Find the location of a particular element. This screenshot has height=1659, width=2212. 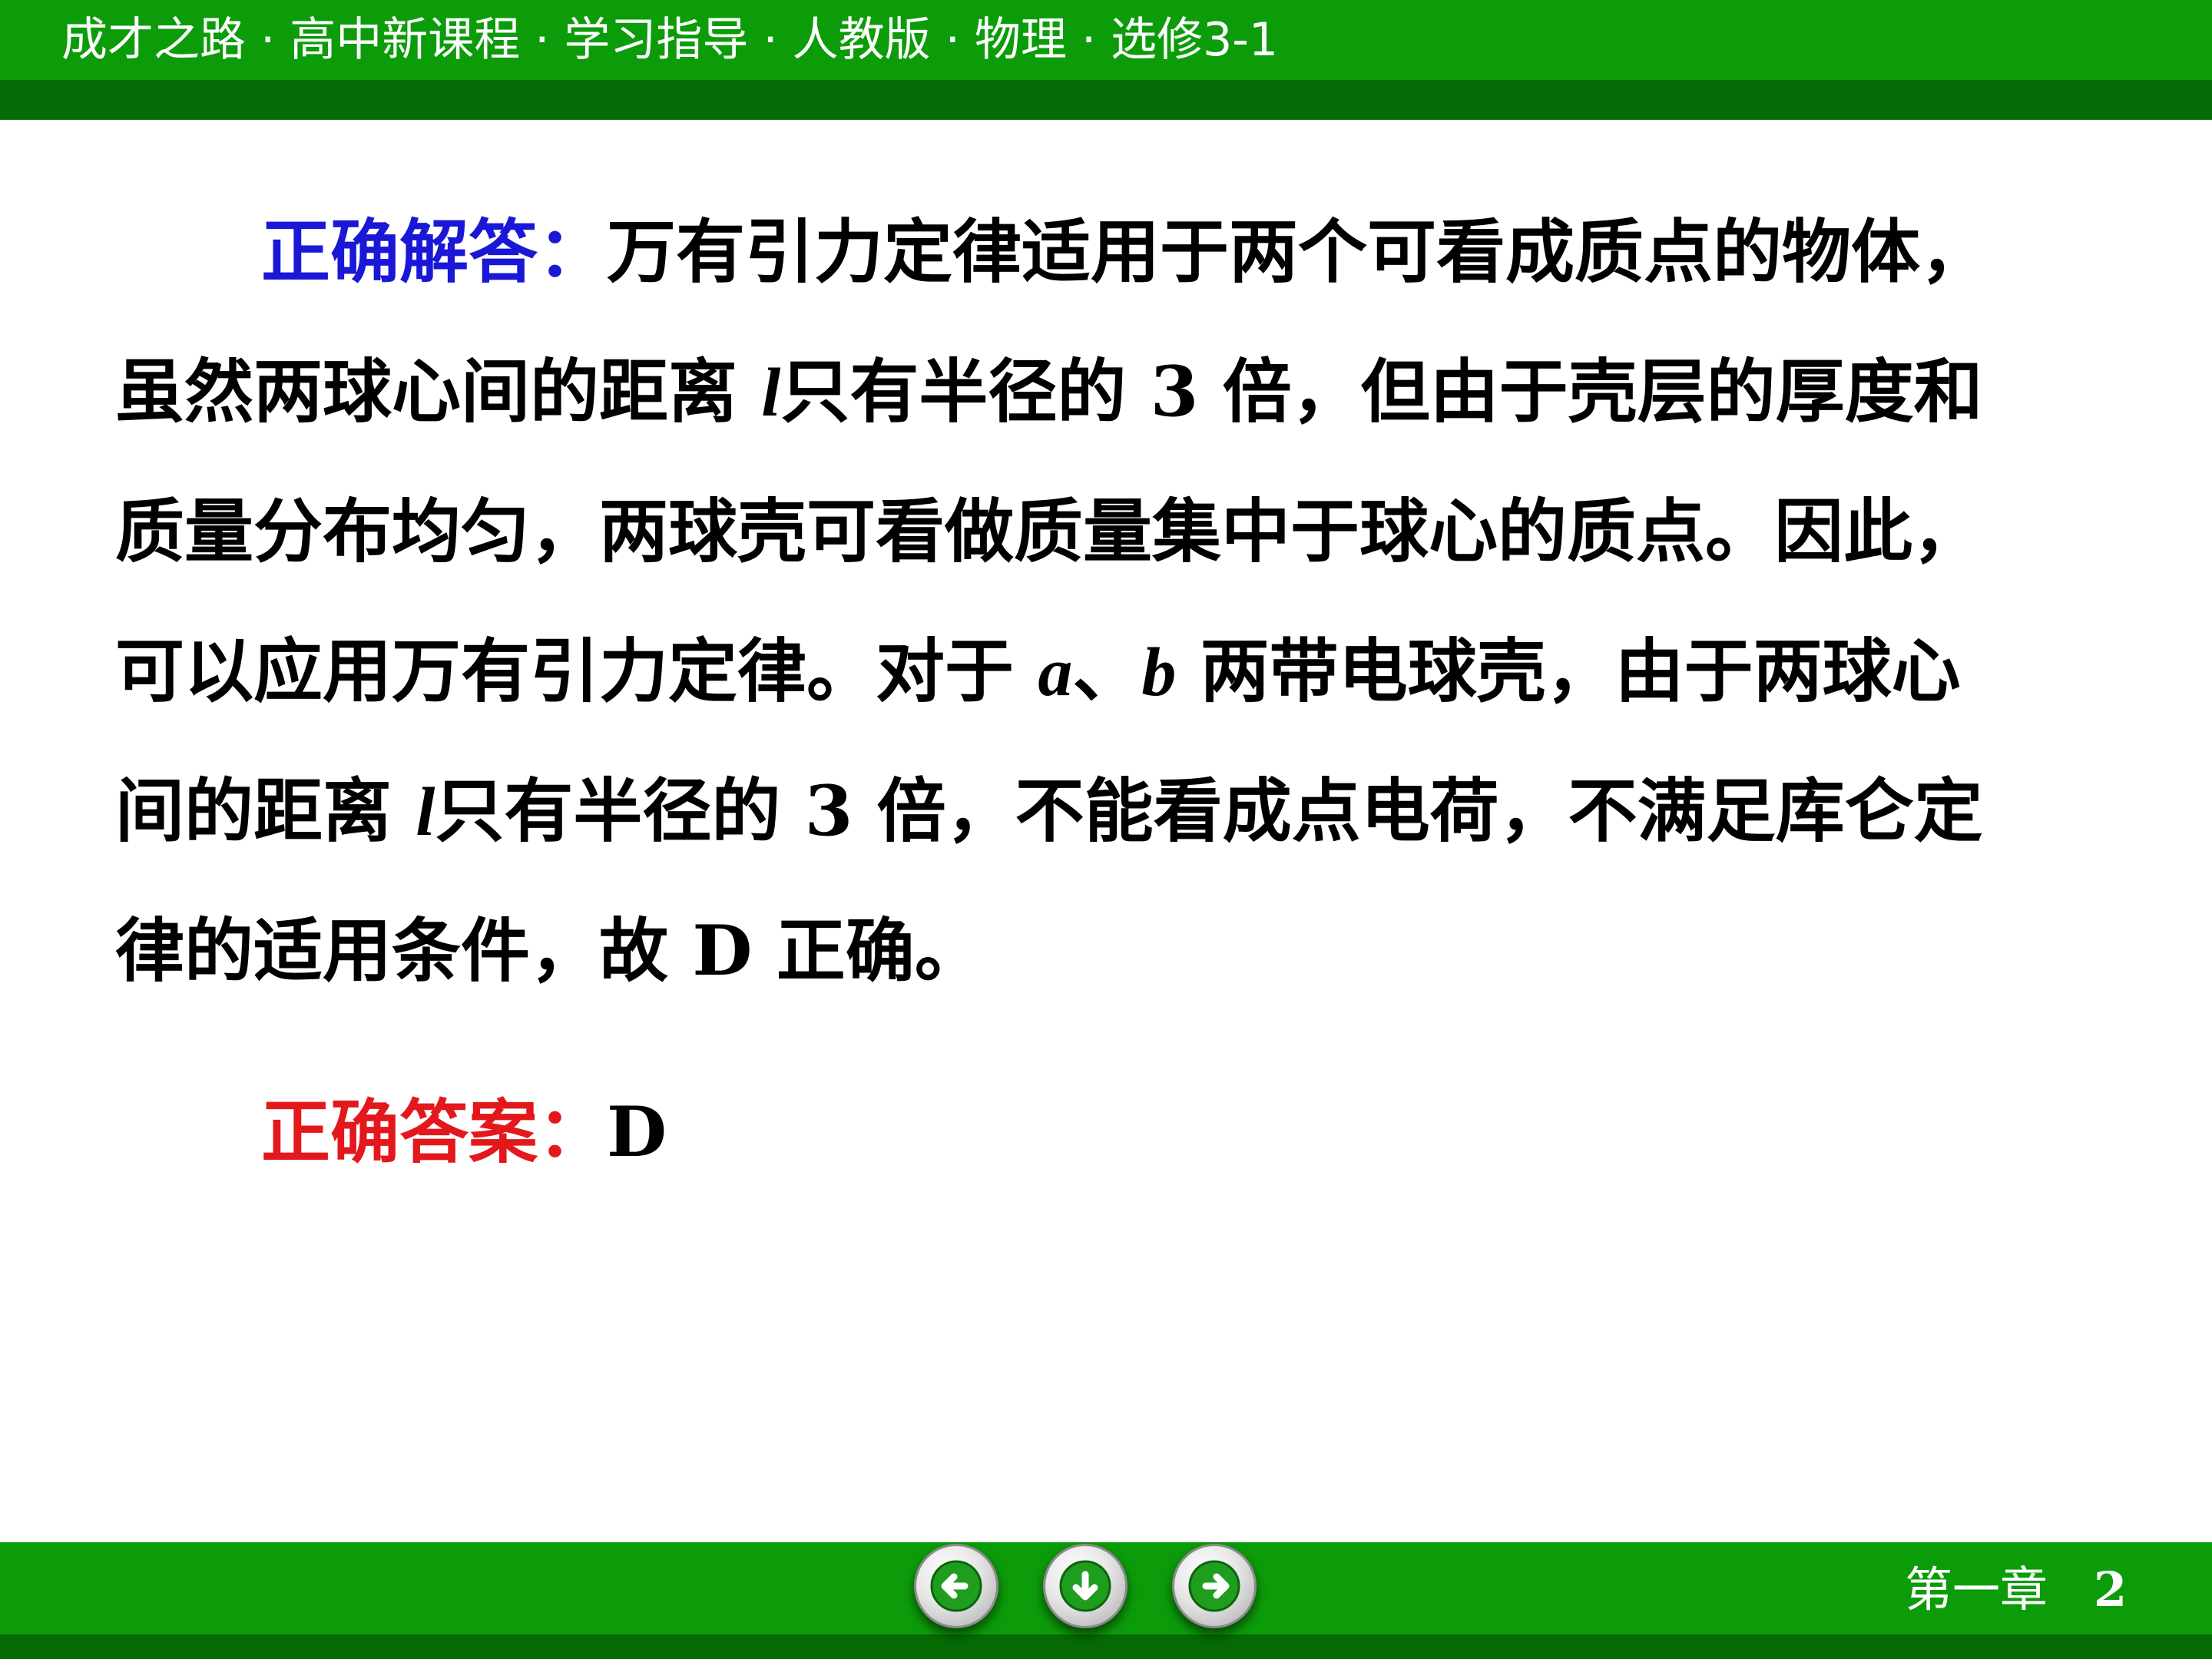

solution-text-5b: 只有半径的 3 倍，不能看成点电荷，不满足库仑定 is located at coordinates (1209, 811).